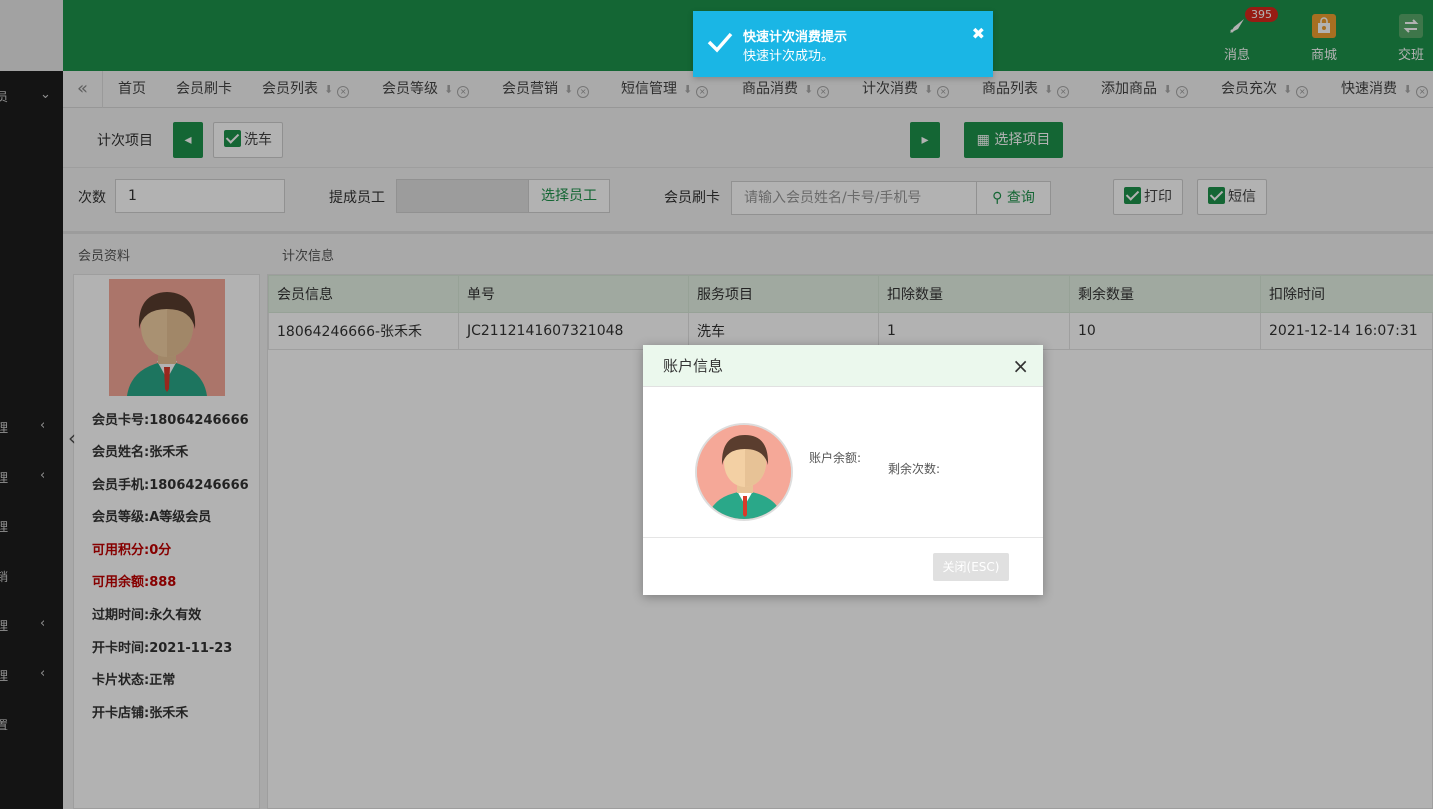 The height and width of the screenshot is (809, 1433). Describe the element at coordinates (72, 438) in the screenshot. I see `collapse-panel-icon: ‹` at that location.